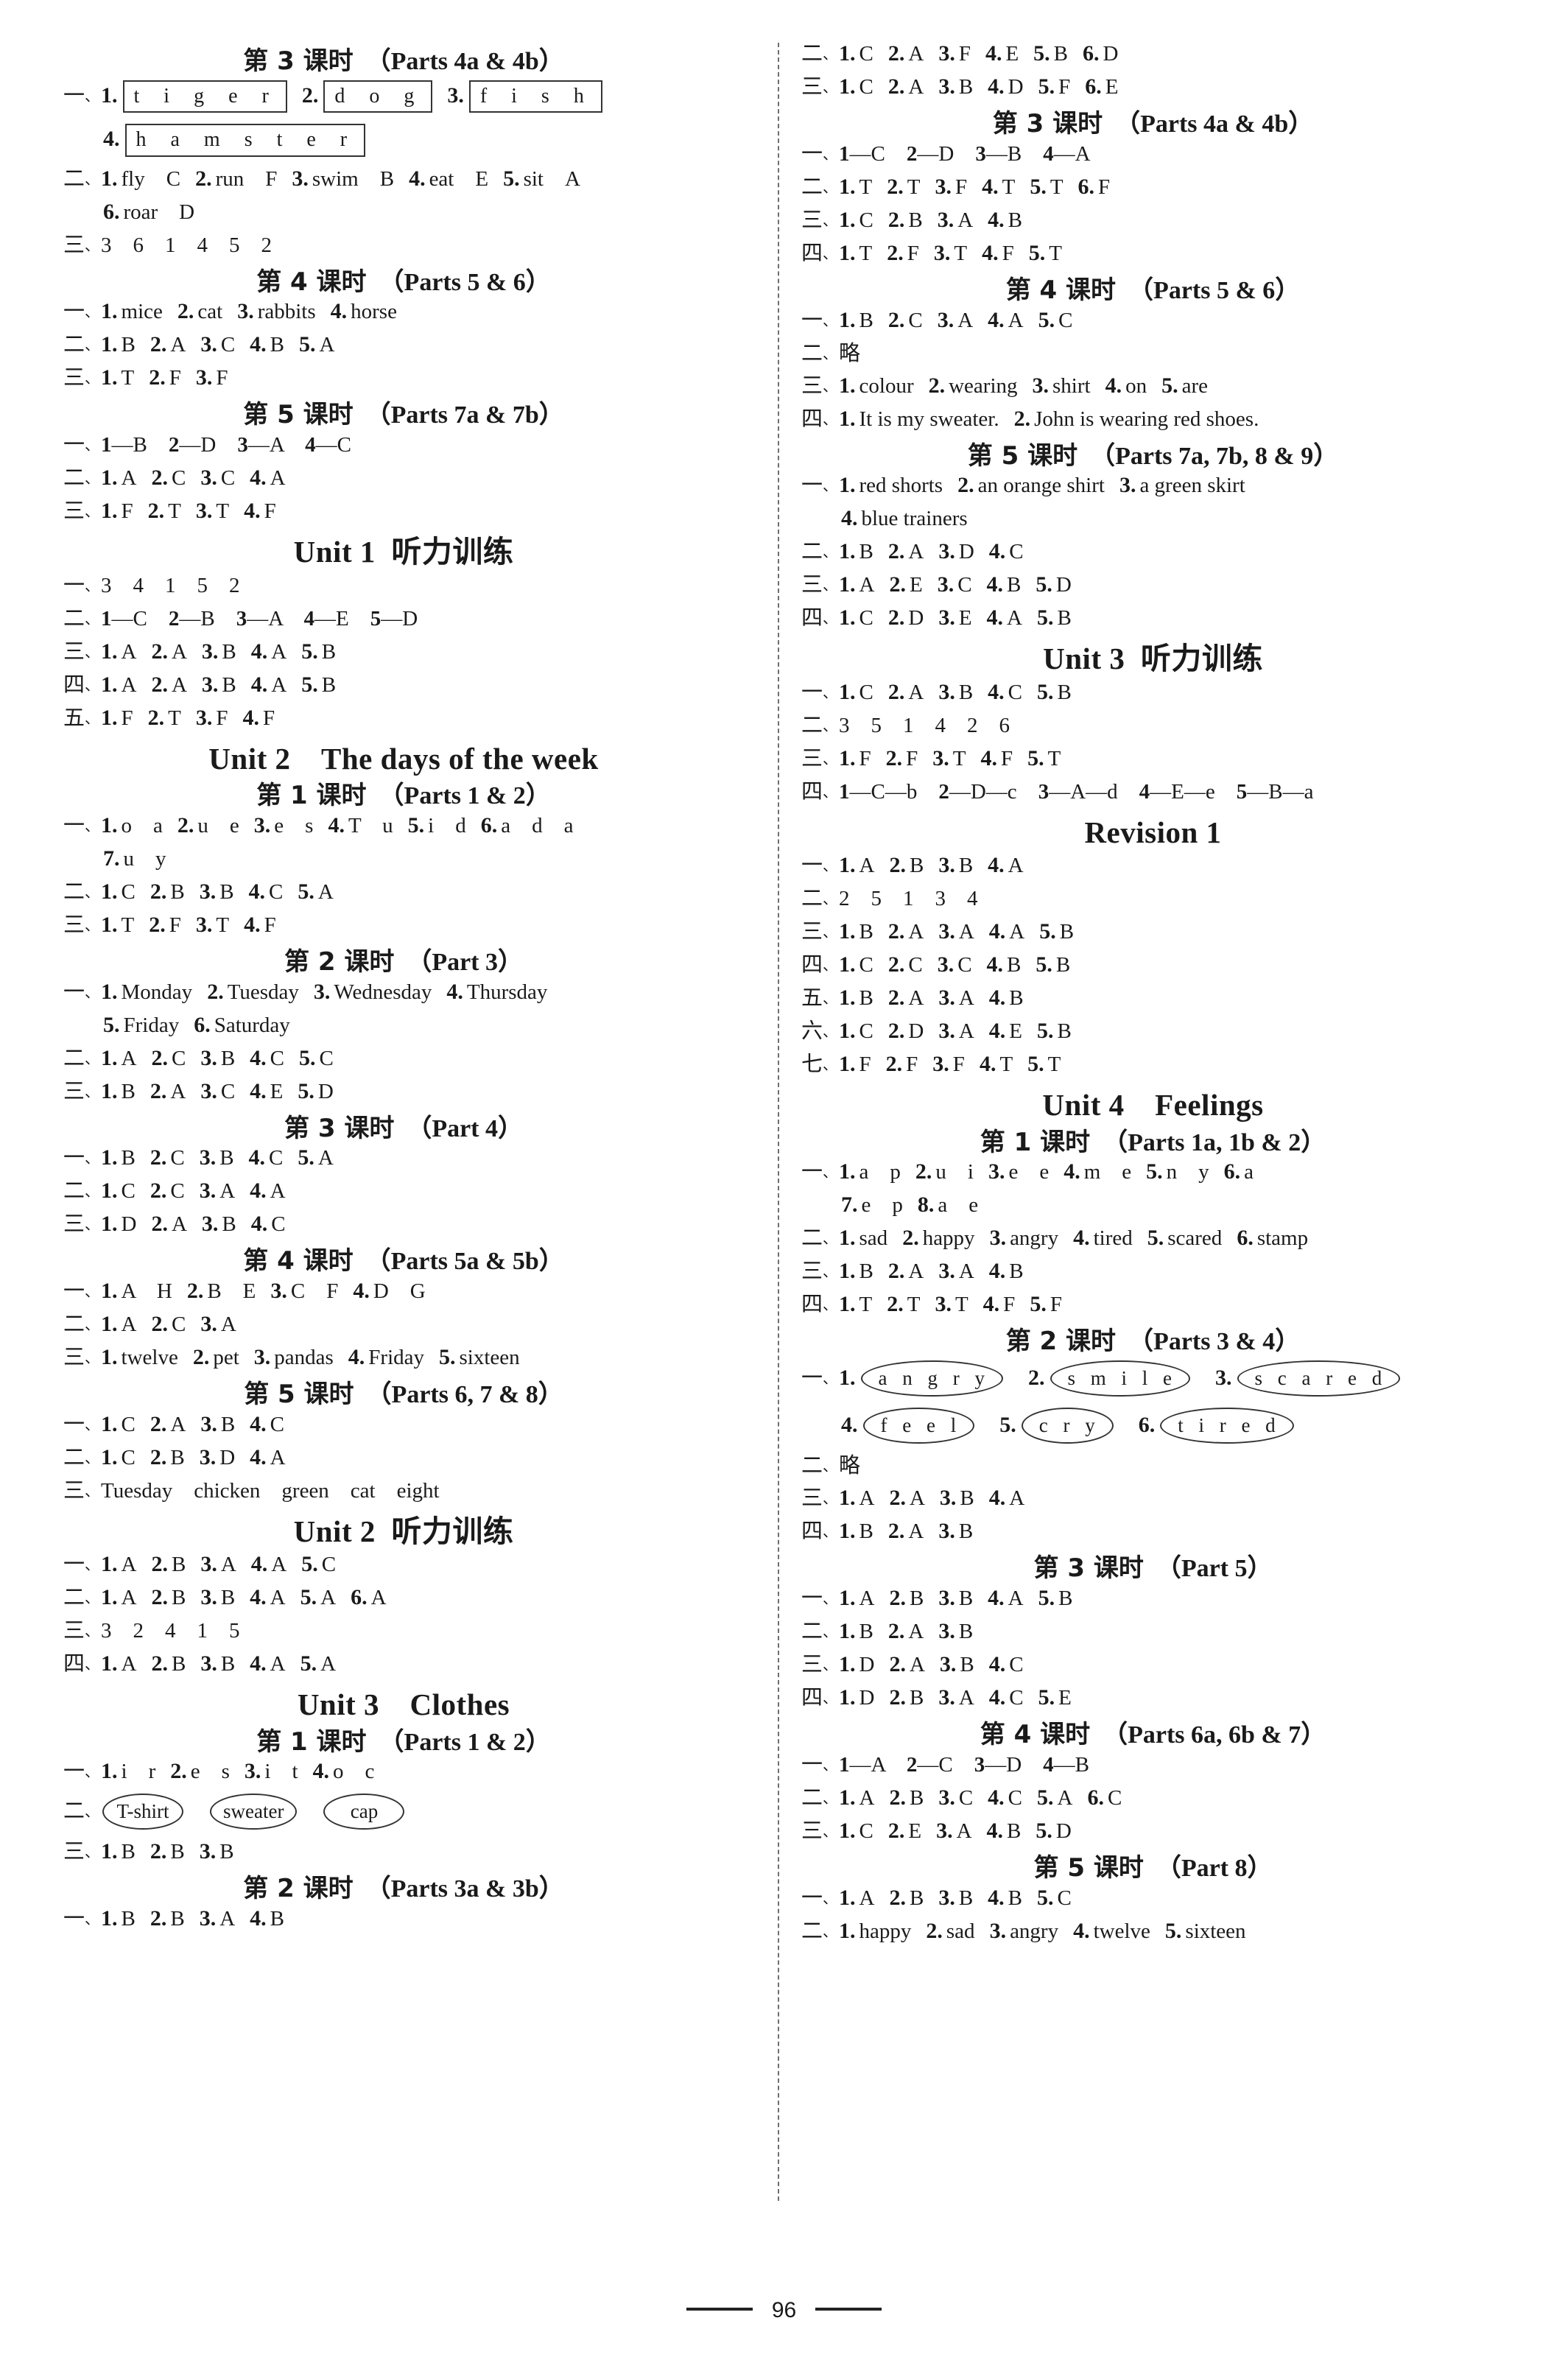 This screenshot has width=1568, height=2357. What do you see at coordinates (310, 1357) in the screenshot?
I see `answer-items: 1. twelve 2. pet 3. pandas 4. Friday 5. sixteen` at bounding box center [310, 1357].